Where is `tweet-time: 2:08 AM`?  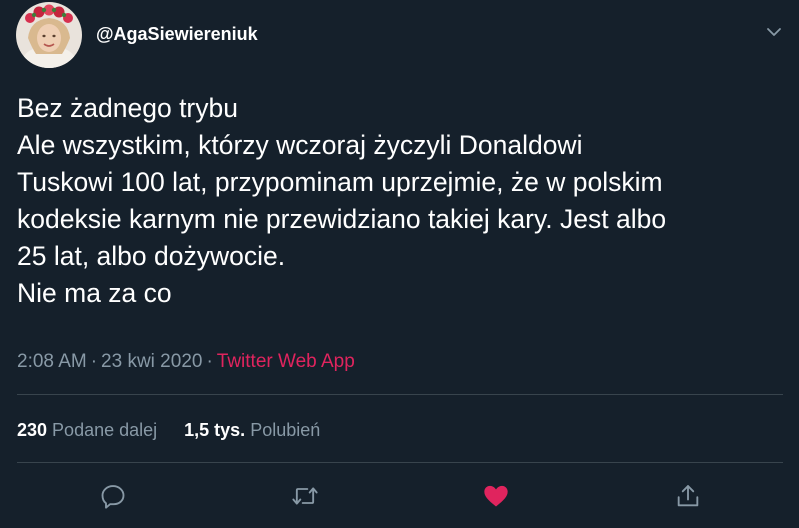
tweet-time: 2:08 AM is located at coordinates (52, 361).